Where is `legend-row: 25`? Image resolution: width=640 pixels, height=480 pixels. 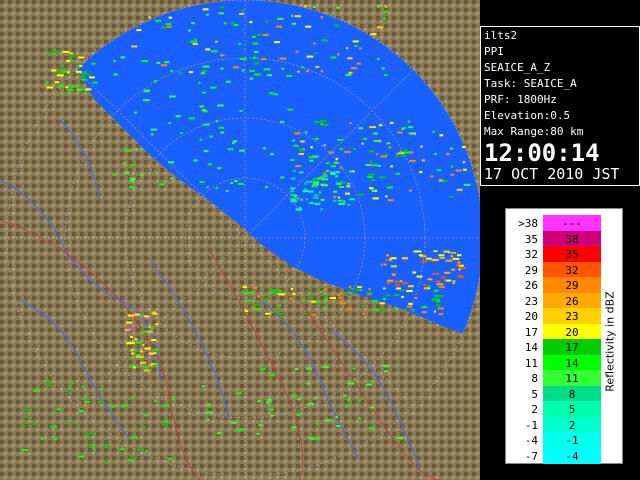
legend-row: 25 is located at coordinates (555, 409).